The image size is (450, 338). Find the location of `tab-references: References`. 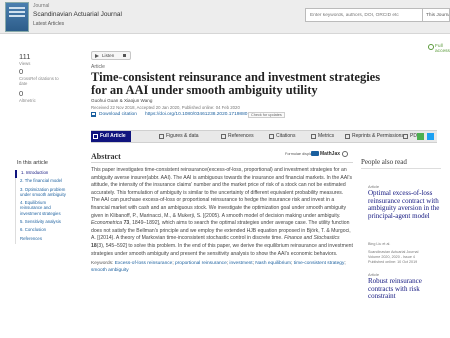

tab-references: References is located at coordinates (236, 136).